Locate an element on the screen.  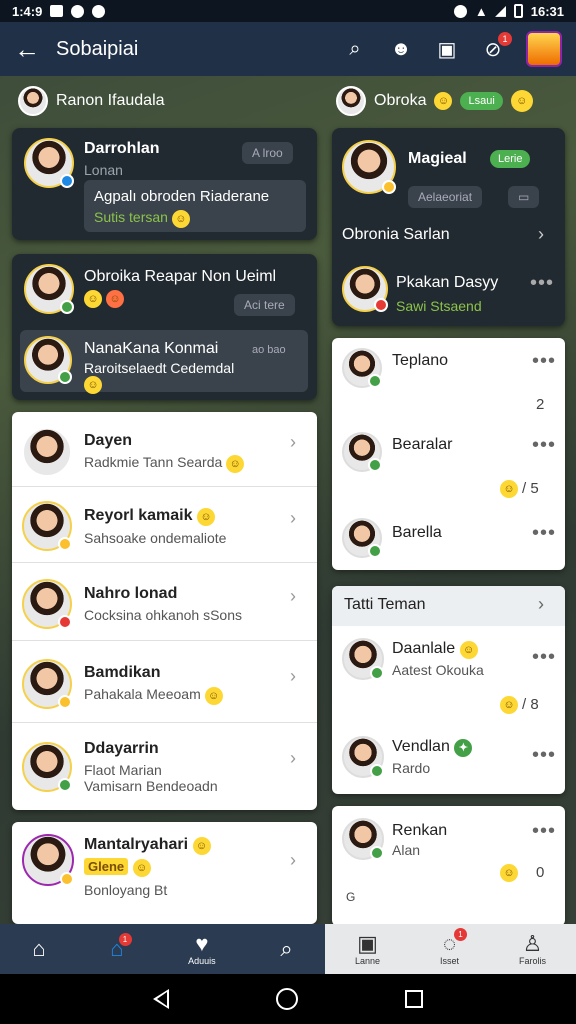
contact-name: Mantalryahari is located at coordinates (136, 844).